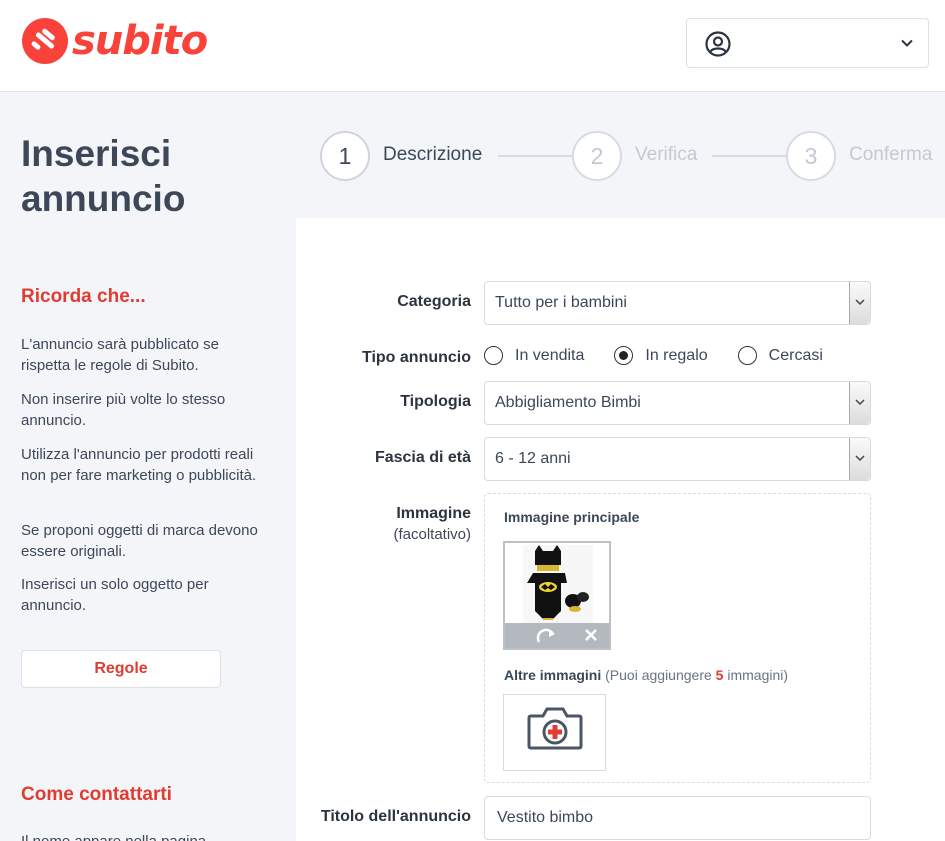 Image resolution: width=945 pixels, height=841 pixels. What do you see at coordinates (557, 583) in the screenshot?
I see `baby-outfit-photo` at bounding box center [557, 583].